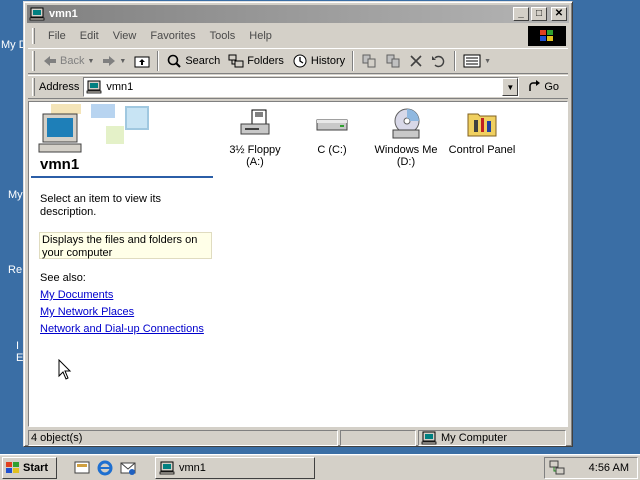 This screenshot has height=480, width=640. Describe the element at coordinates (63, 278) in the screenshot. I see `see-also-label: See also:` at that location.